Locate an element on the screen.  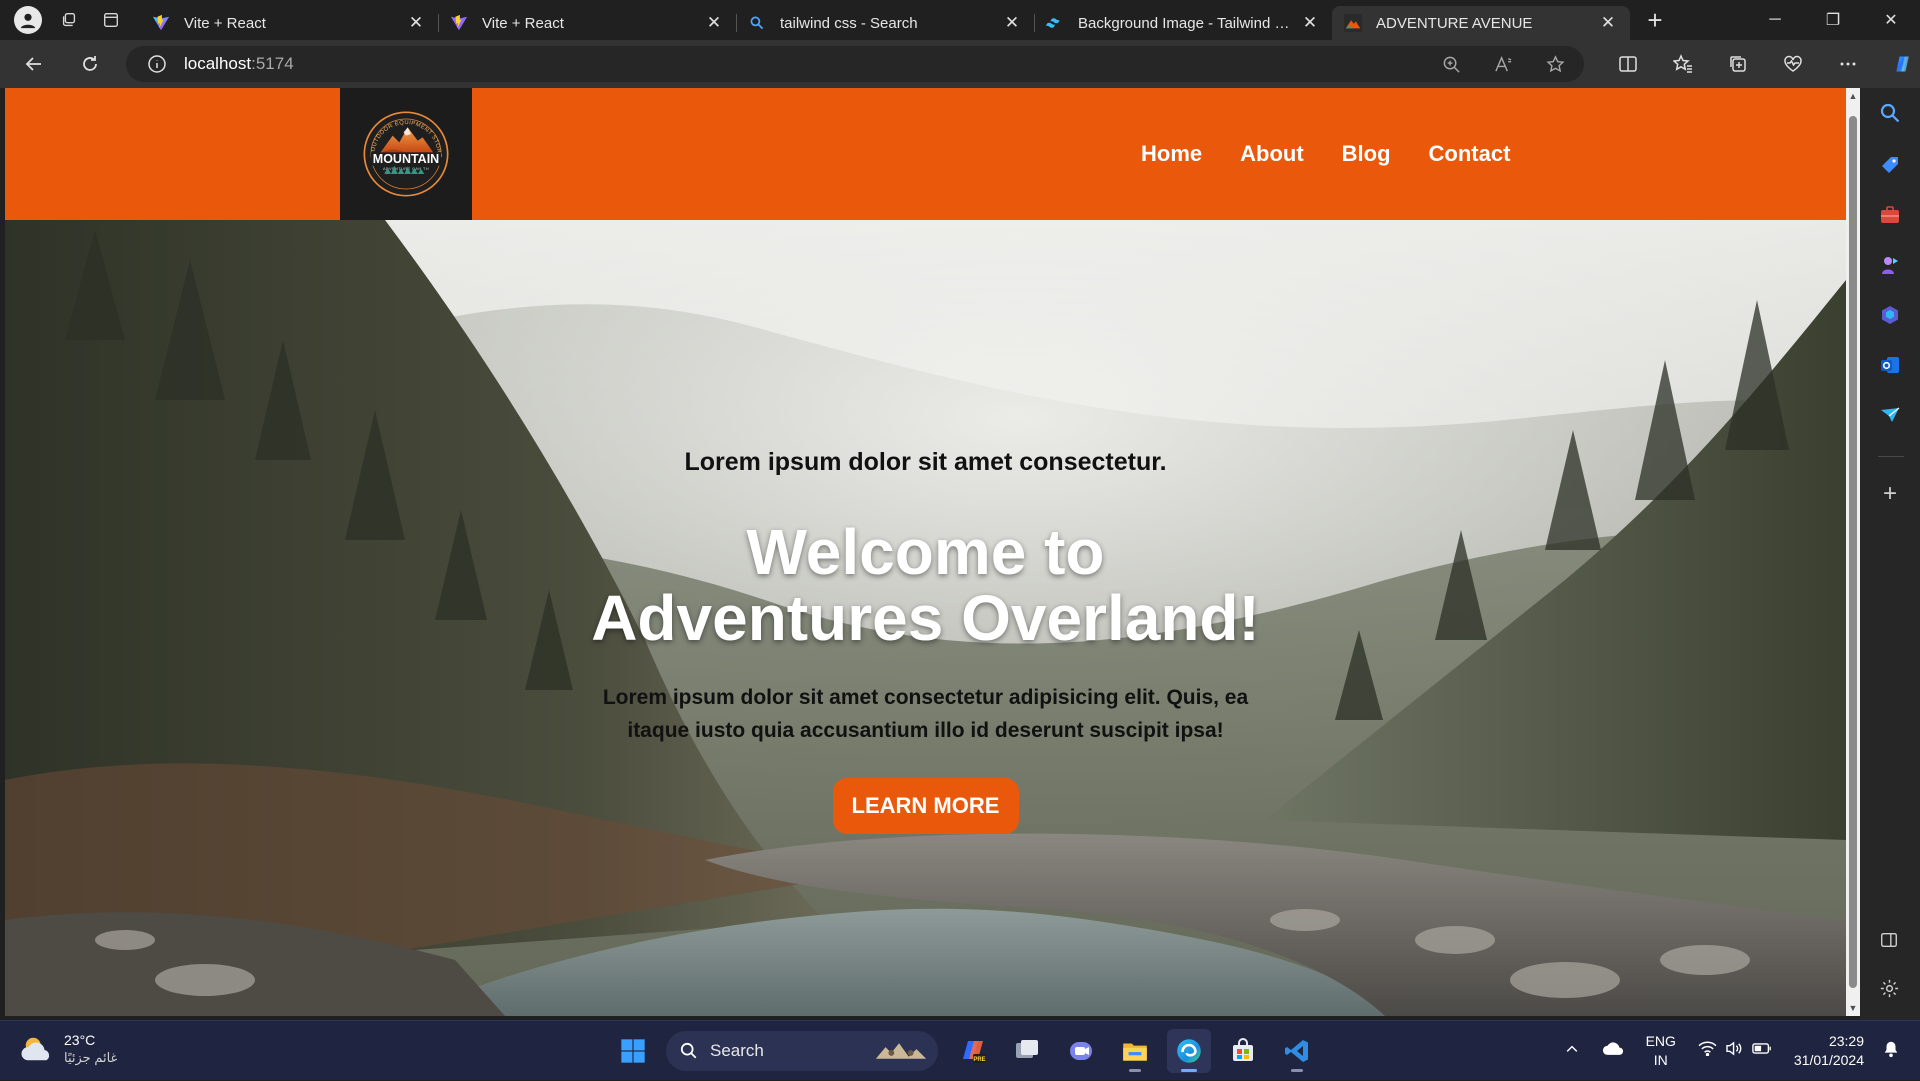
collections-icon is located at coordinates (1737, 64).